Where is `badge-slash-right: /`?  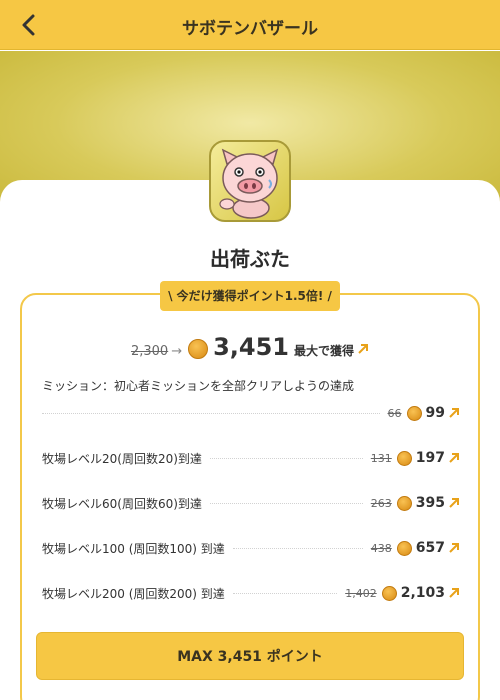 badge-slash-right: / is located at coordinates (327, 296).